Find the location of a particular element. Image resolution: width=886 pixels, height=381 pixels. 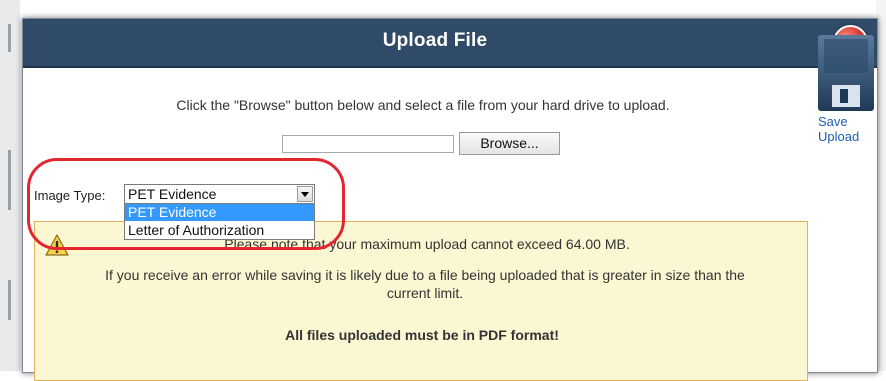

dropdown-arrow-icon is located at coordinates (305, 194).